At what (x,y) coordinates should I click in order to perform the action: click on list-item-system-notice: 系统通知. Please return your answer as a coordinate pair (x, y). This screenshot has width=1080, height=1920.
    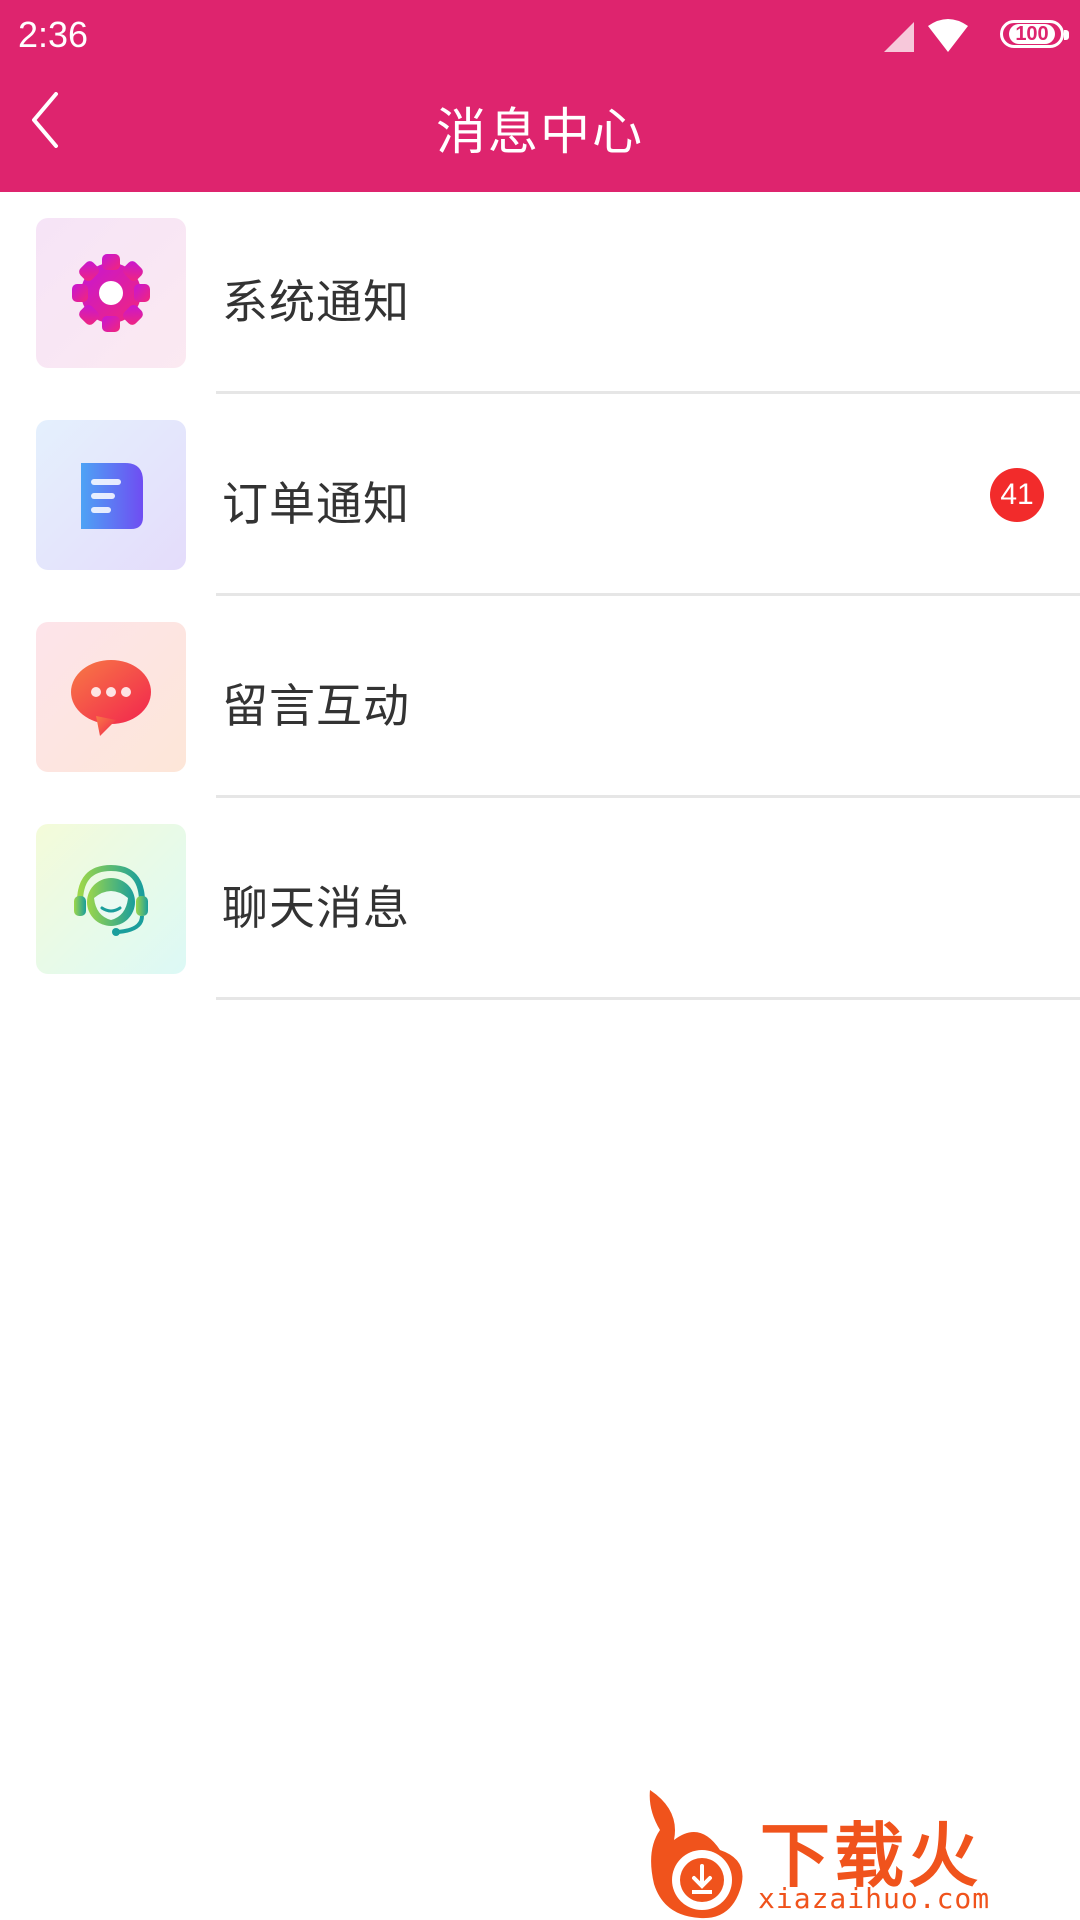
    Looking at the image, I should click on (540, 293).